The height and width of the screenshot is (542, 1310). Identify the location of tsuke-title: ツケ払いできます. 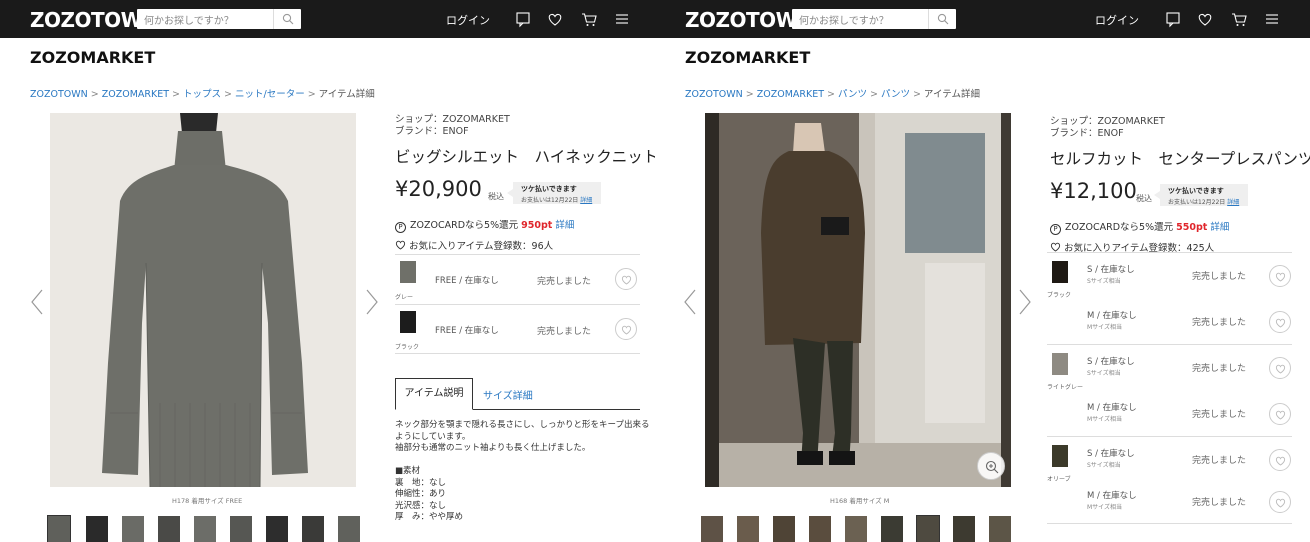
(549, 189).